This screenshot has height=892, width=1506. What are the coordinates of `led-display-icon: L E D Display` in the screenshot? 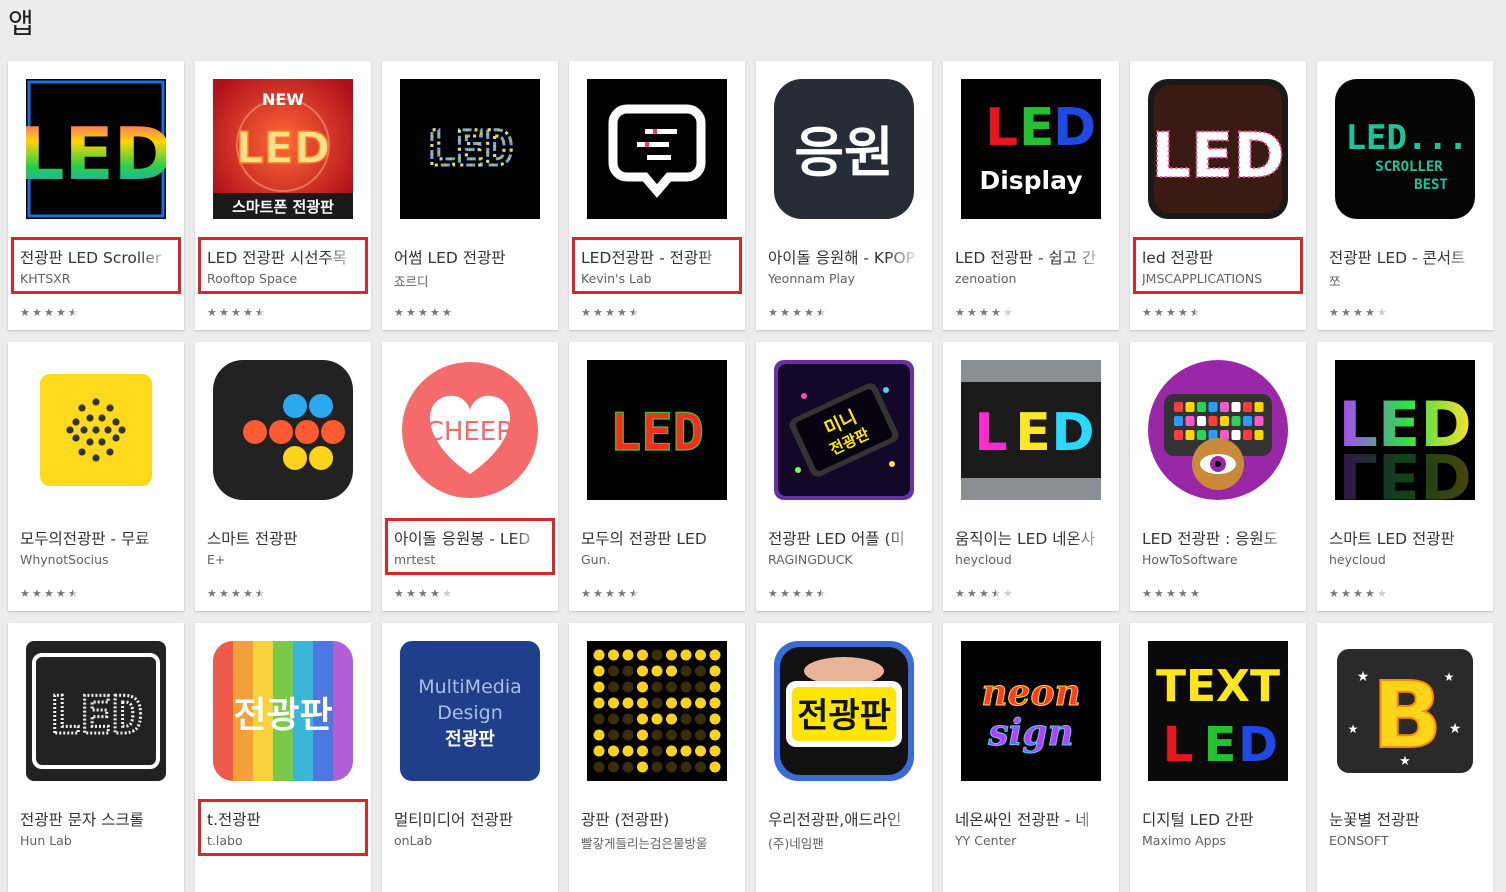 It's located at (1031, 149).